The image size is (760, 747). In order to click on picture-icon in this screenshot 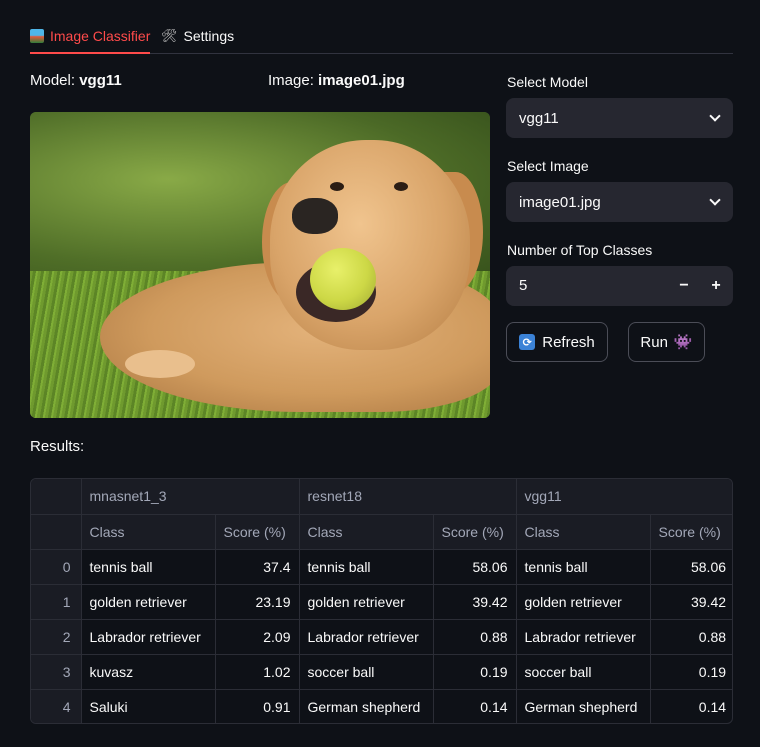, I will do `click(37, 35)`.